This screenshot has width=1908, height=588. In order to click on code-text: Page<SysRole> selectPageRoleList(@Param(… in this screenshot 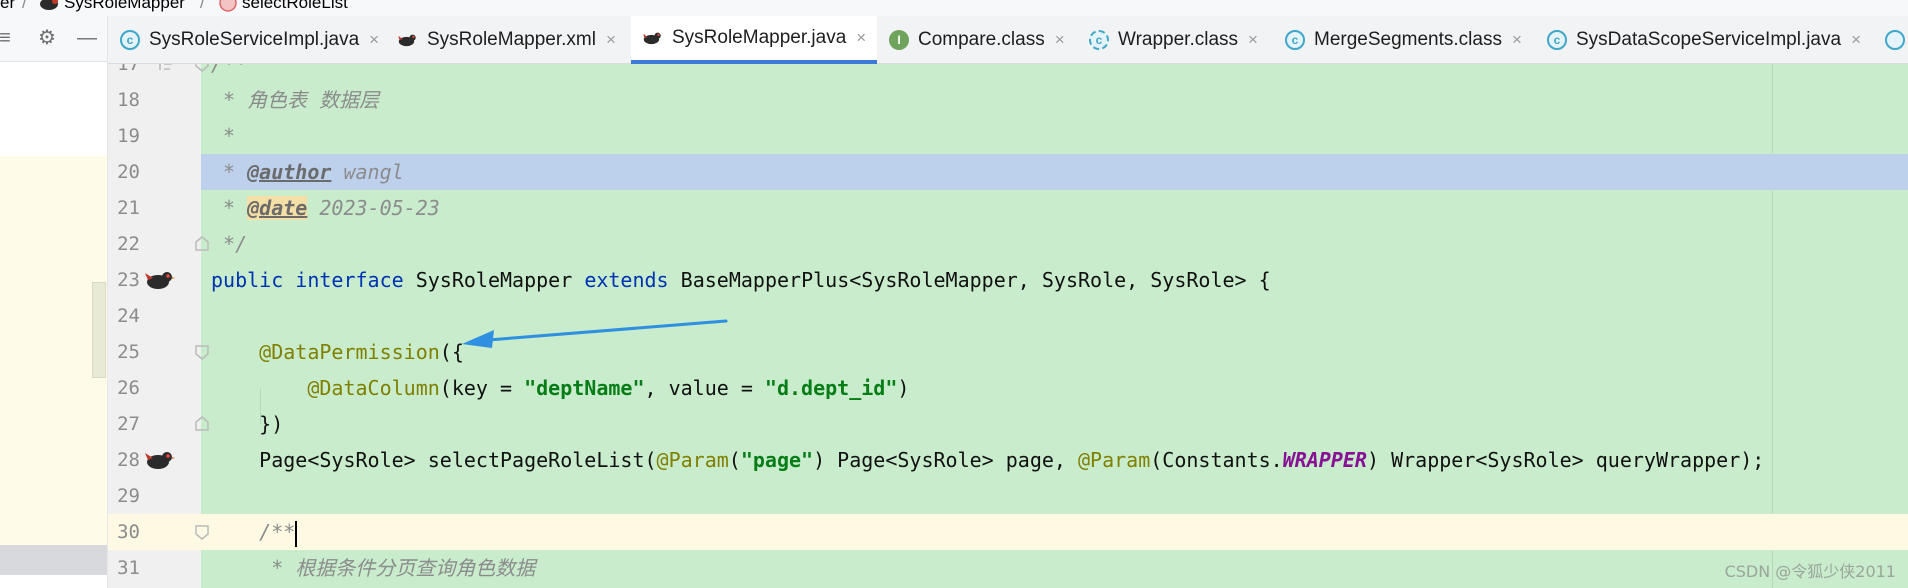, I will do `click(1012, 460)`.